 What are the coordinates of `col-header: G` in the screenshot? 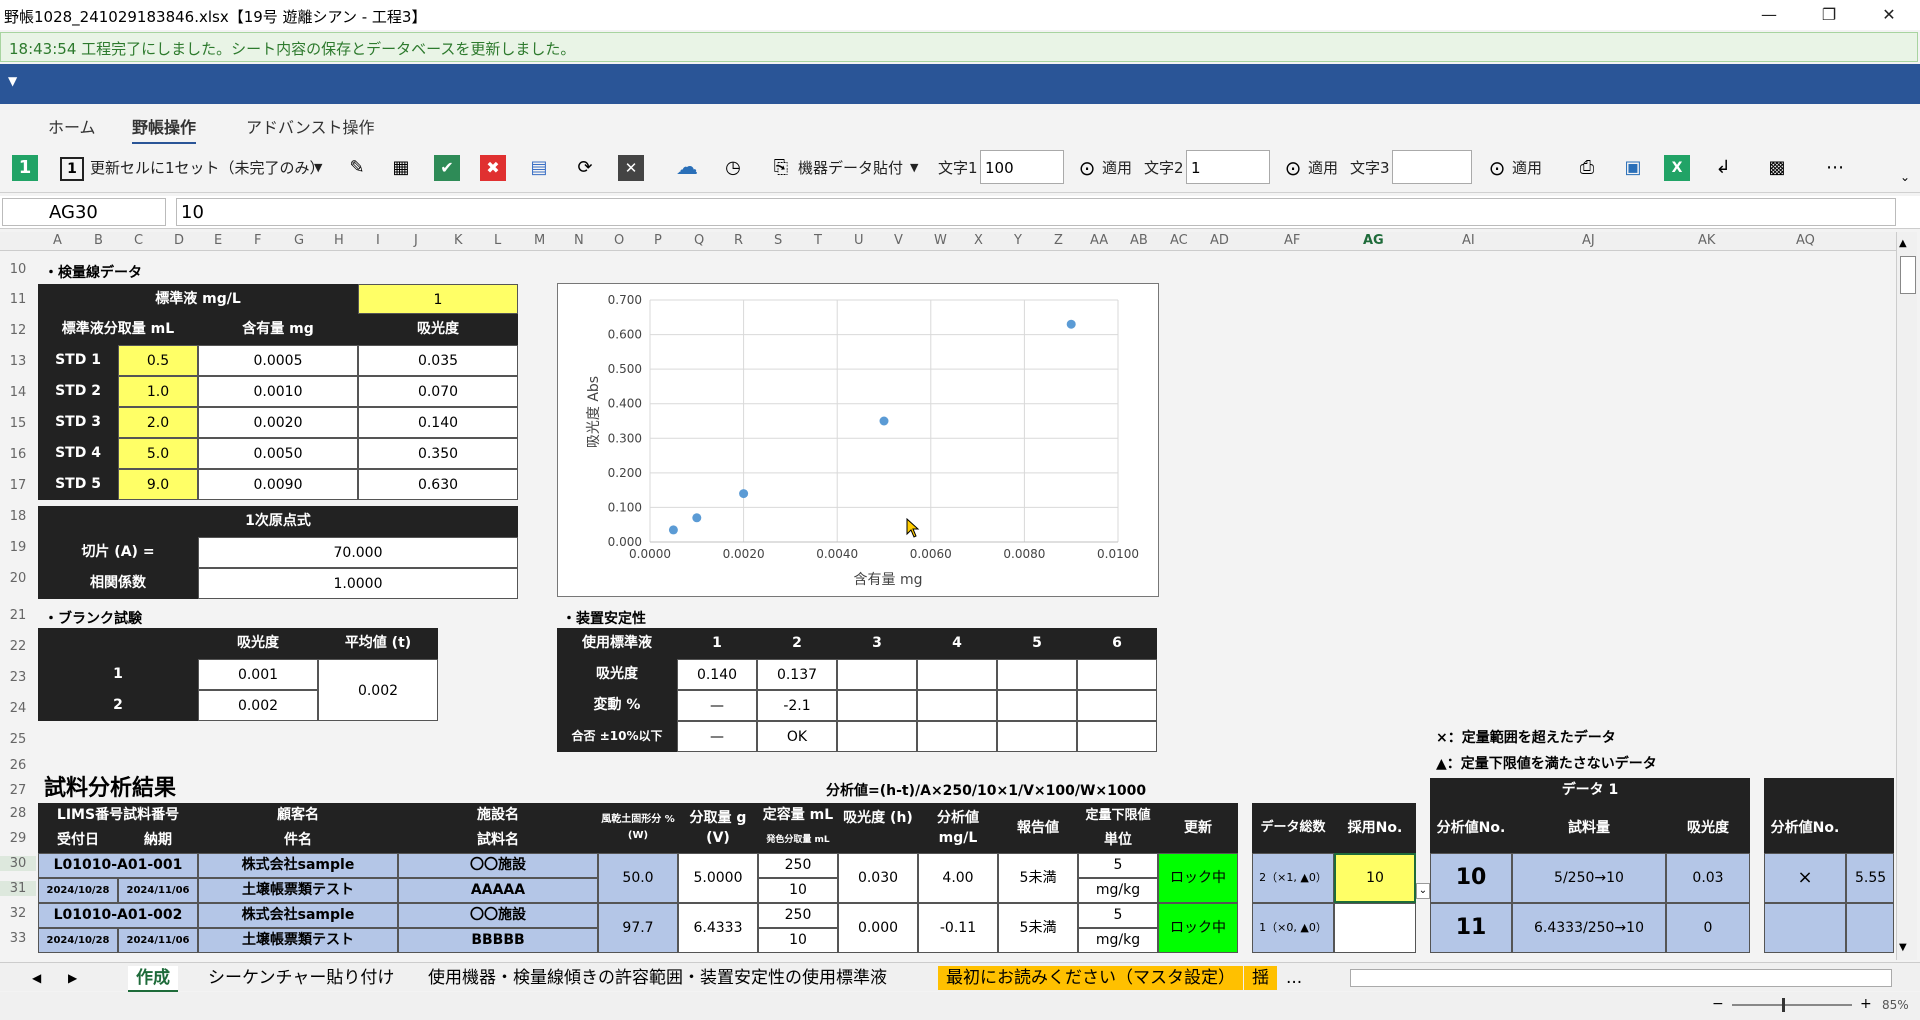 It's located at (299, 240).